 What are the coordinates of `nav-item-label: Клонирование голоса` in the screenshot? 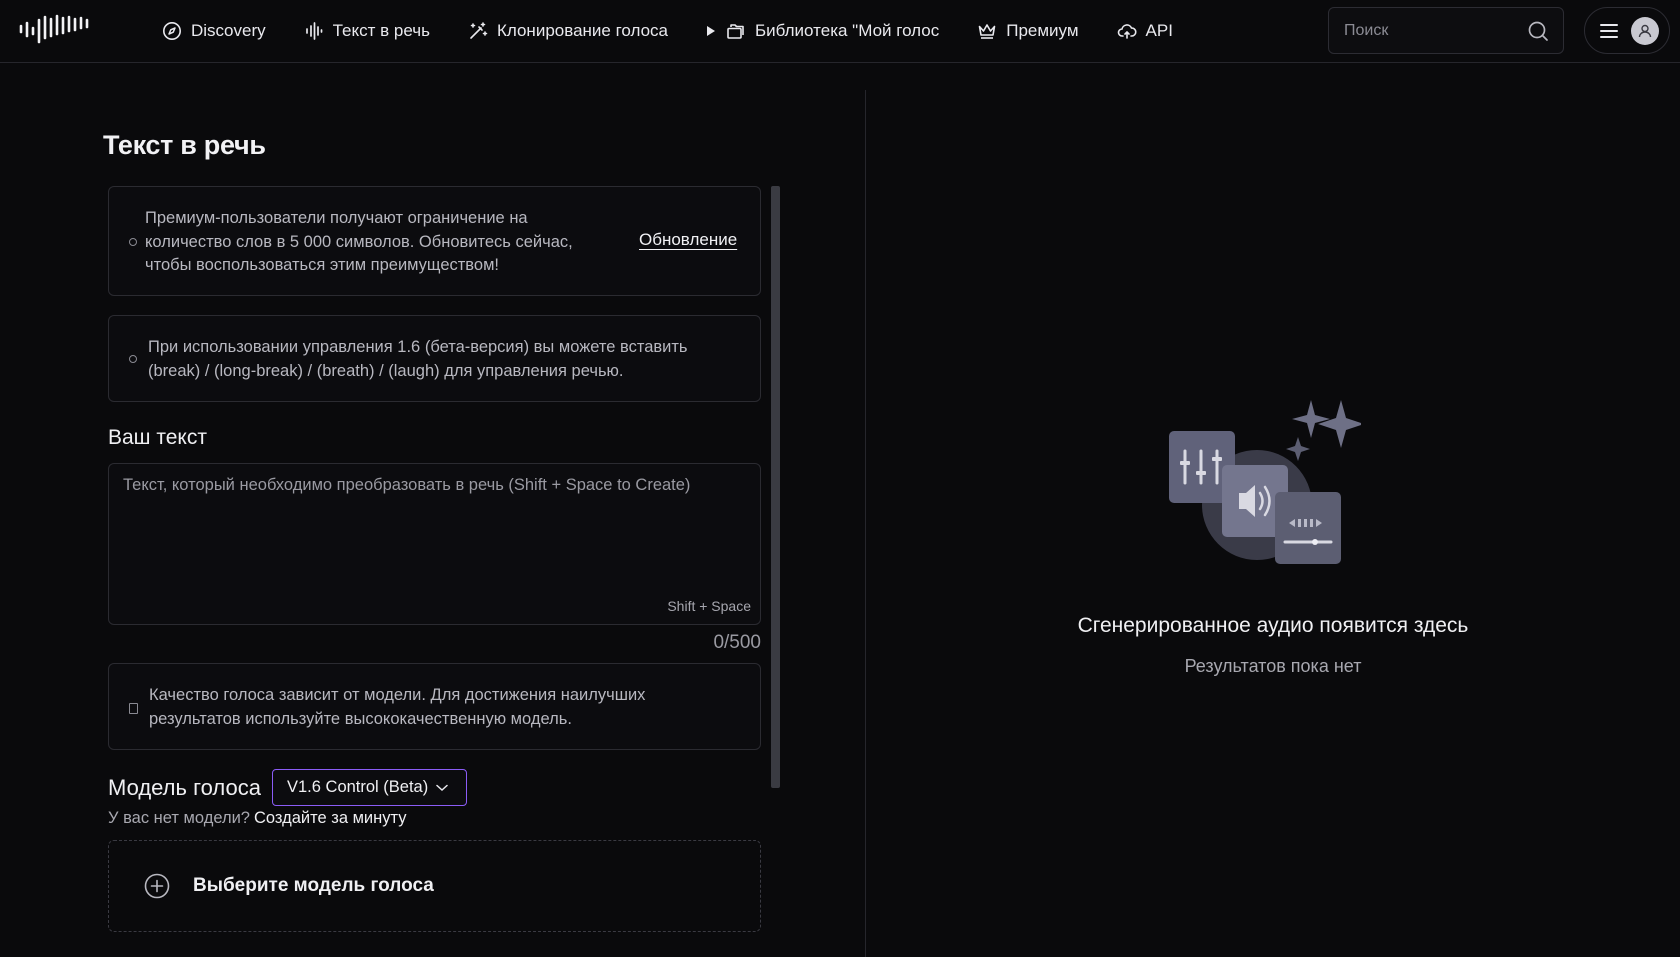 It's located at (582, 30).